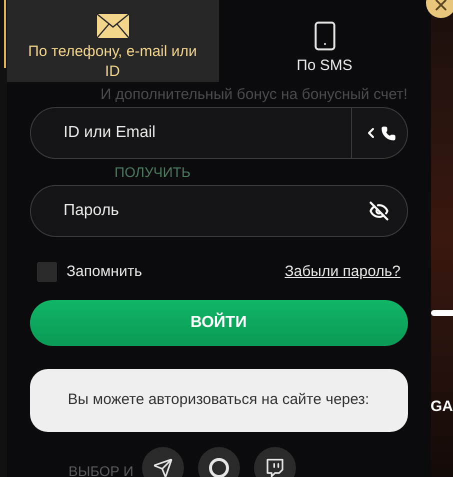  What do you see at coordinates (112, 26) in the screenshot?
I see `envelope-icon` at bounding box center [112, 26].